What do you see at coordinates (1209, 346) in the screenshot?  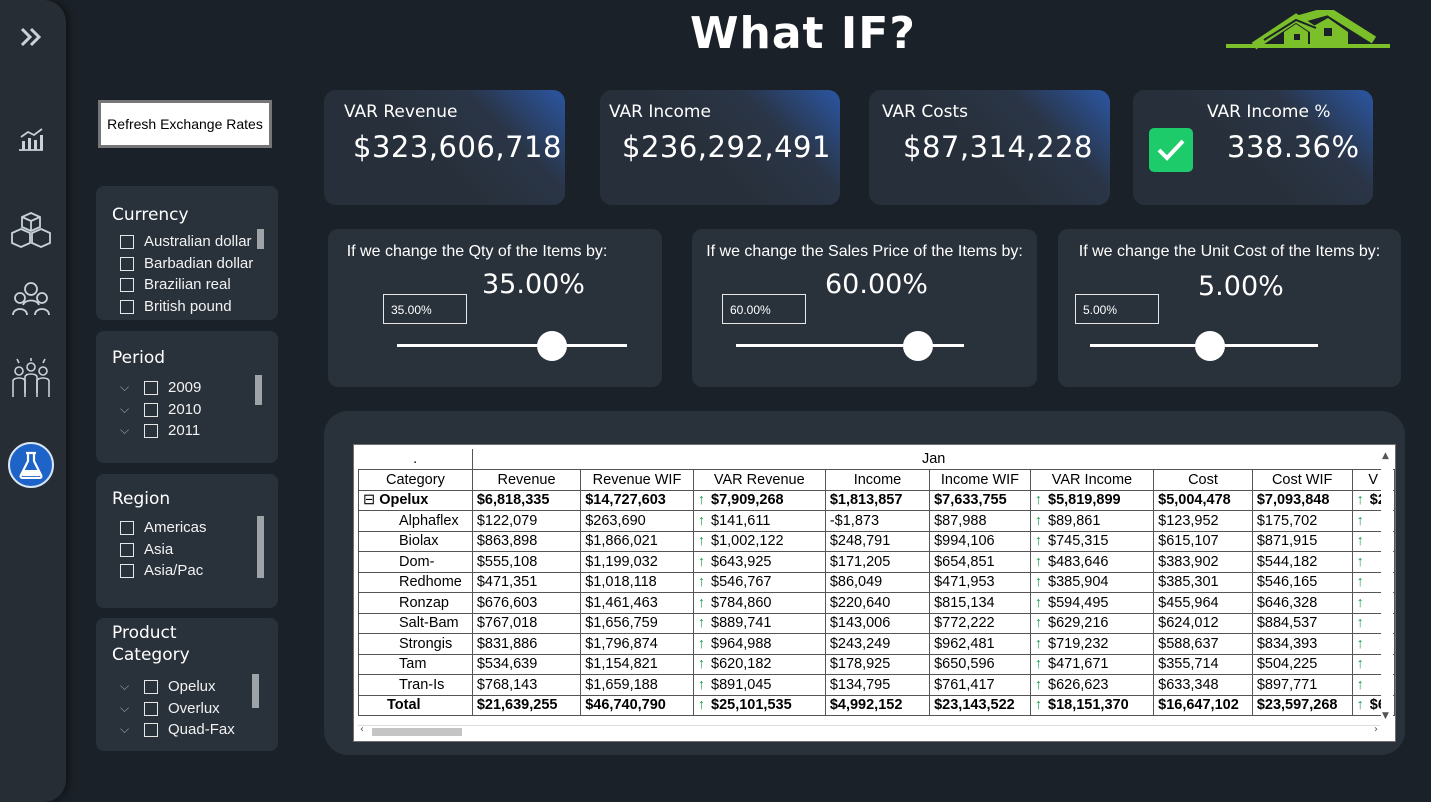 I see `cost-slider-handle` at bounding box center [1209, 346].